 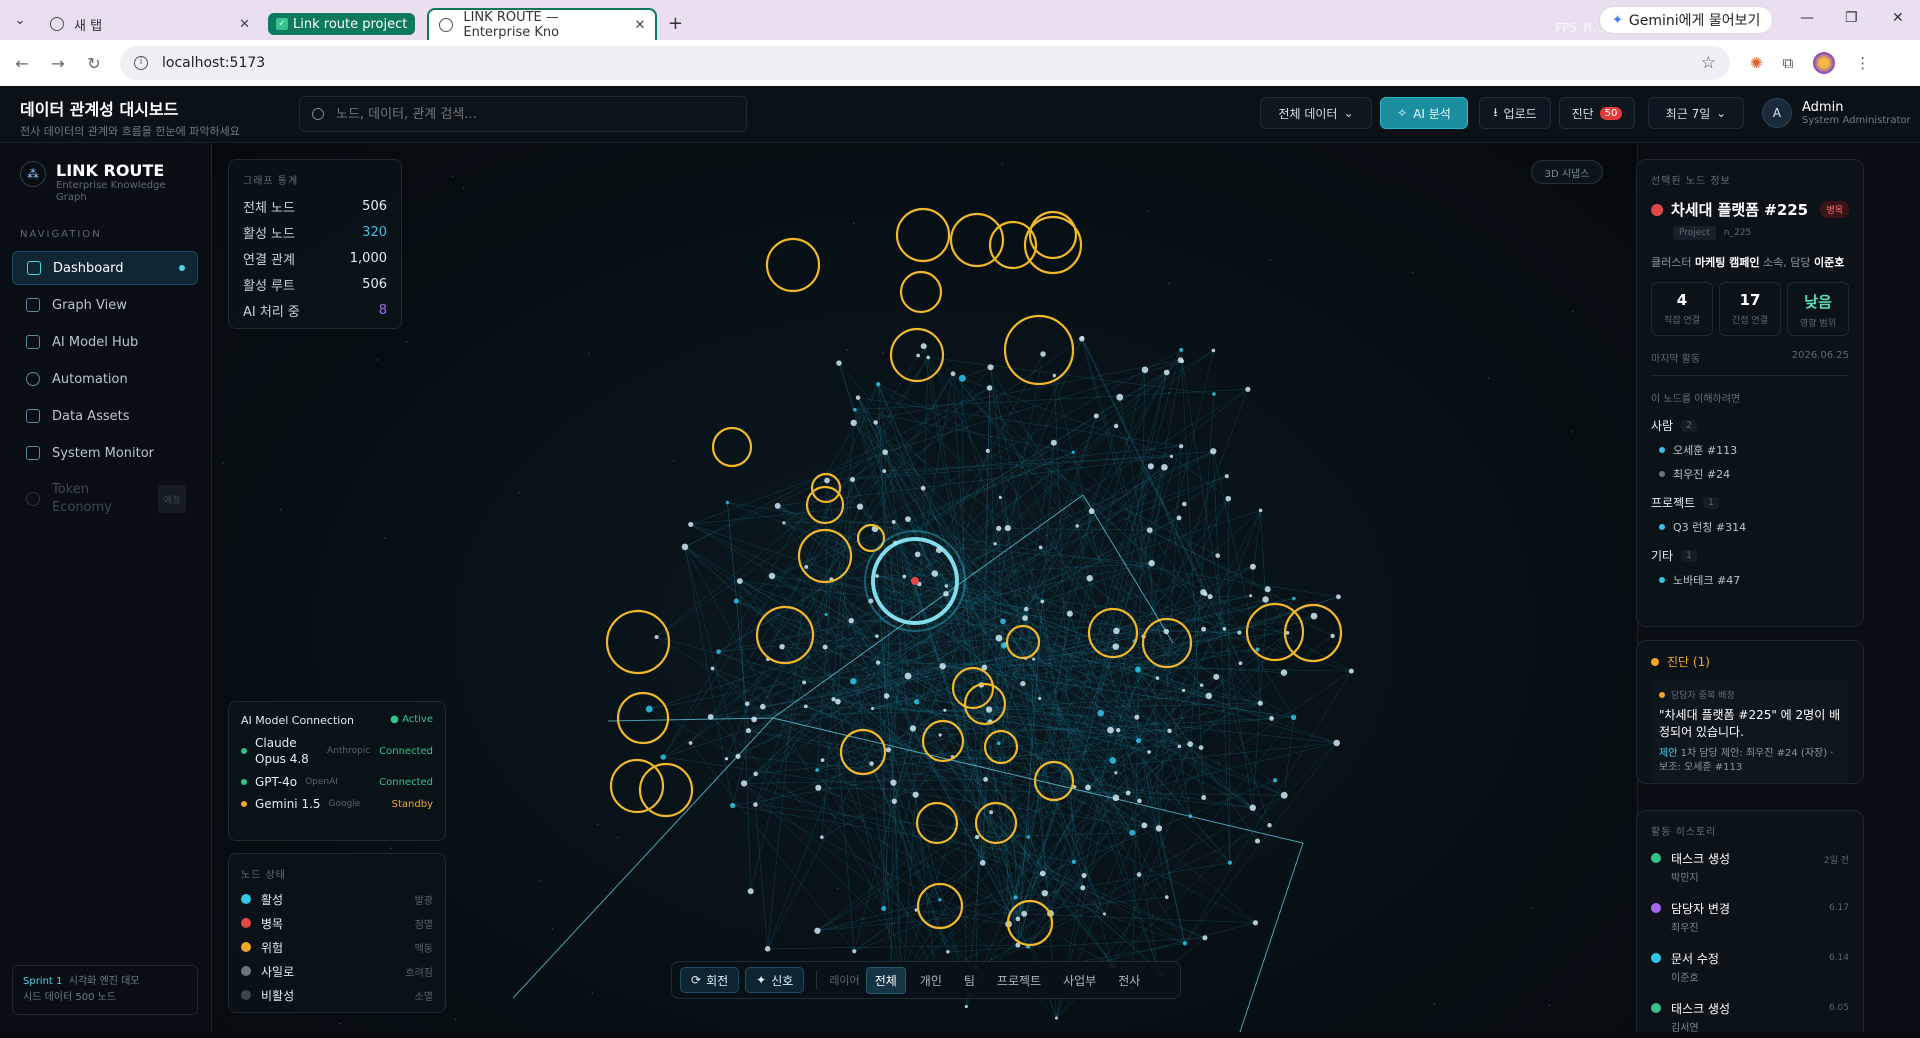 I want to click on back-arrow-icon: ←, so click(x=22, y=63).